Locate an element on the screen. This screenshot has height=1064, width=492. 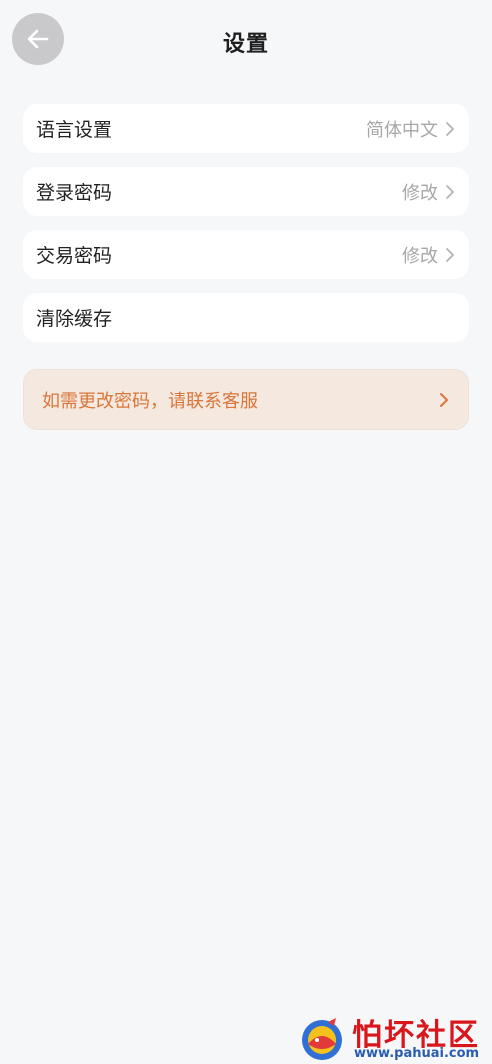
settings-item-label: 清除缓存 is located at coordinates (74, 319).